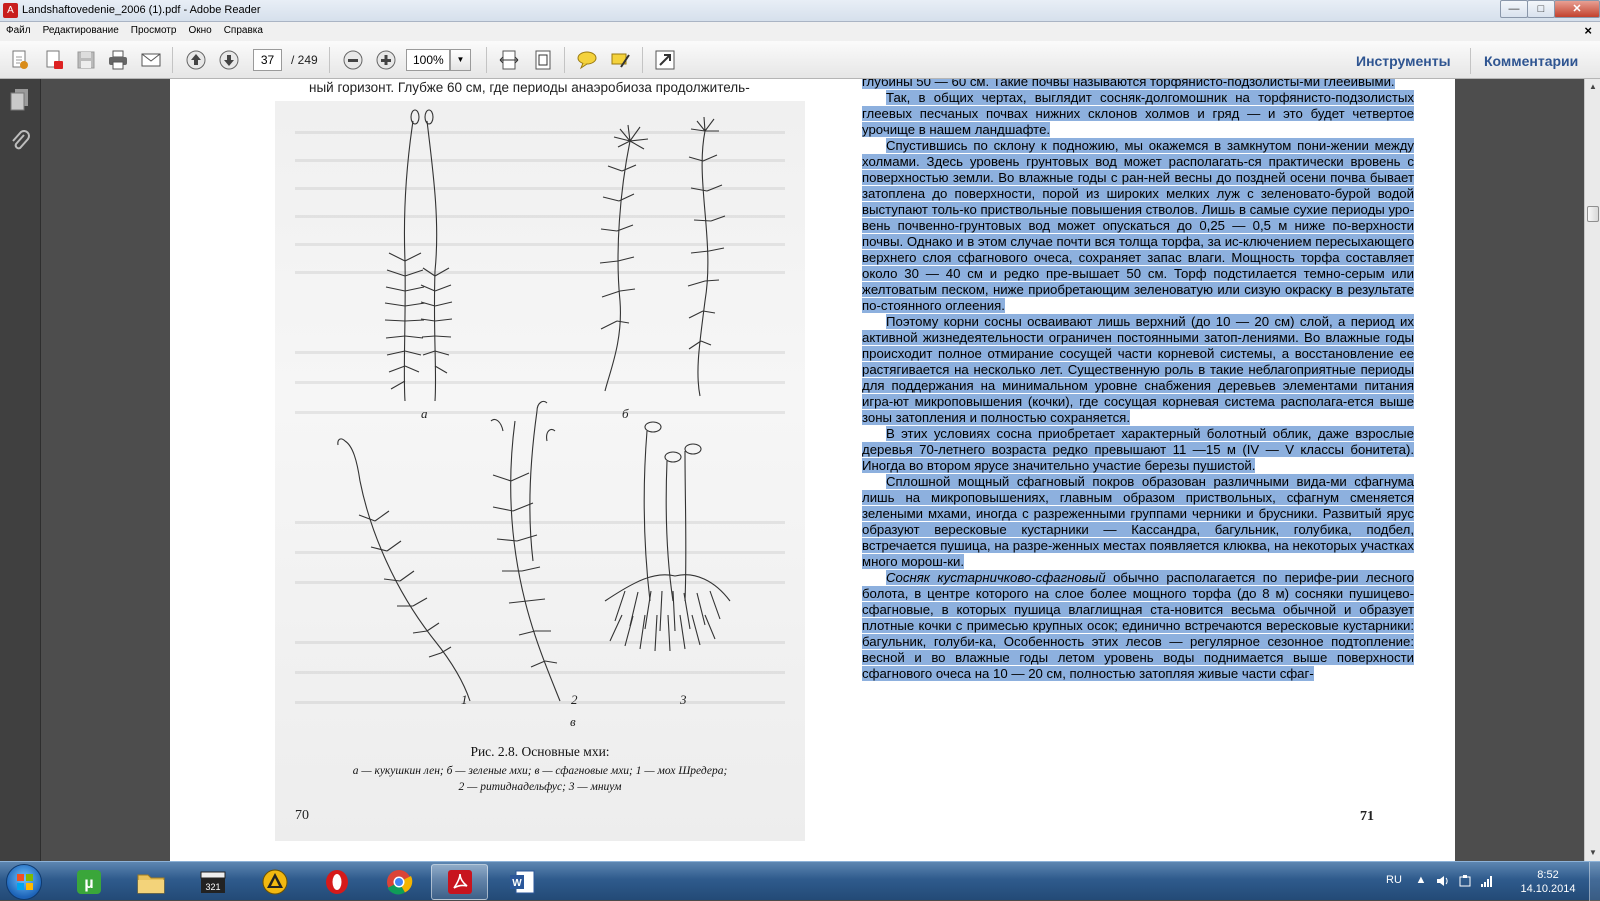 This screenshot has width=1600, height=901. What do you see at coordinates (1403, 61) in the screenshot?
I see `tools-pane-button: Инструменты` at bounding box center [1403, 61].